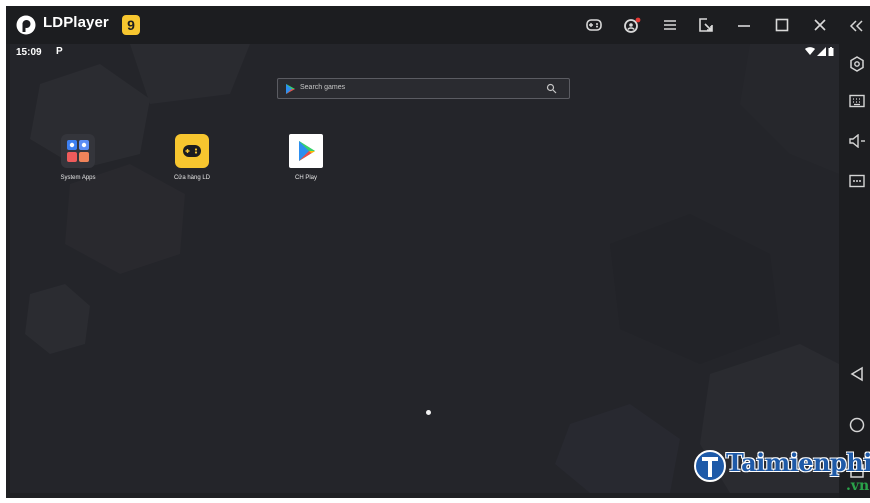 This screenshot has width=870, height=503. What do you see at coordinates (59, 51) in the screenshot?
I see `notification-p-icon: P` at bounding box center [59, 51].